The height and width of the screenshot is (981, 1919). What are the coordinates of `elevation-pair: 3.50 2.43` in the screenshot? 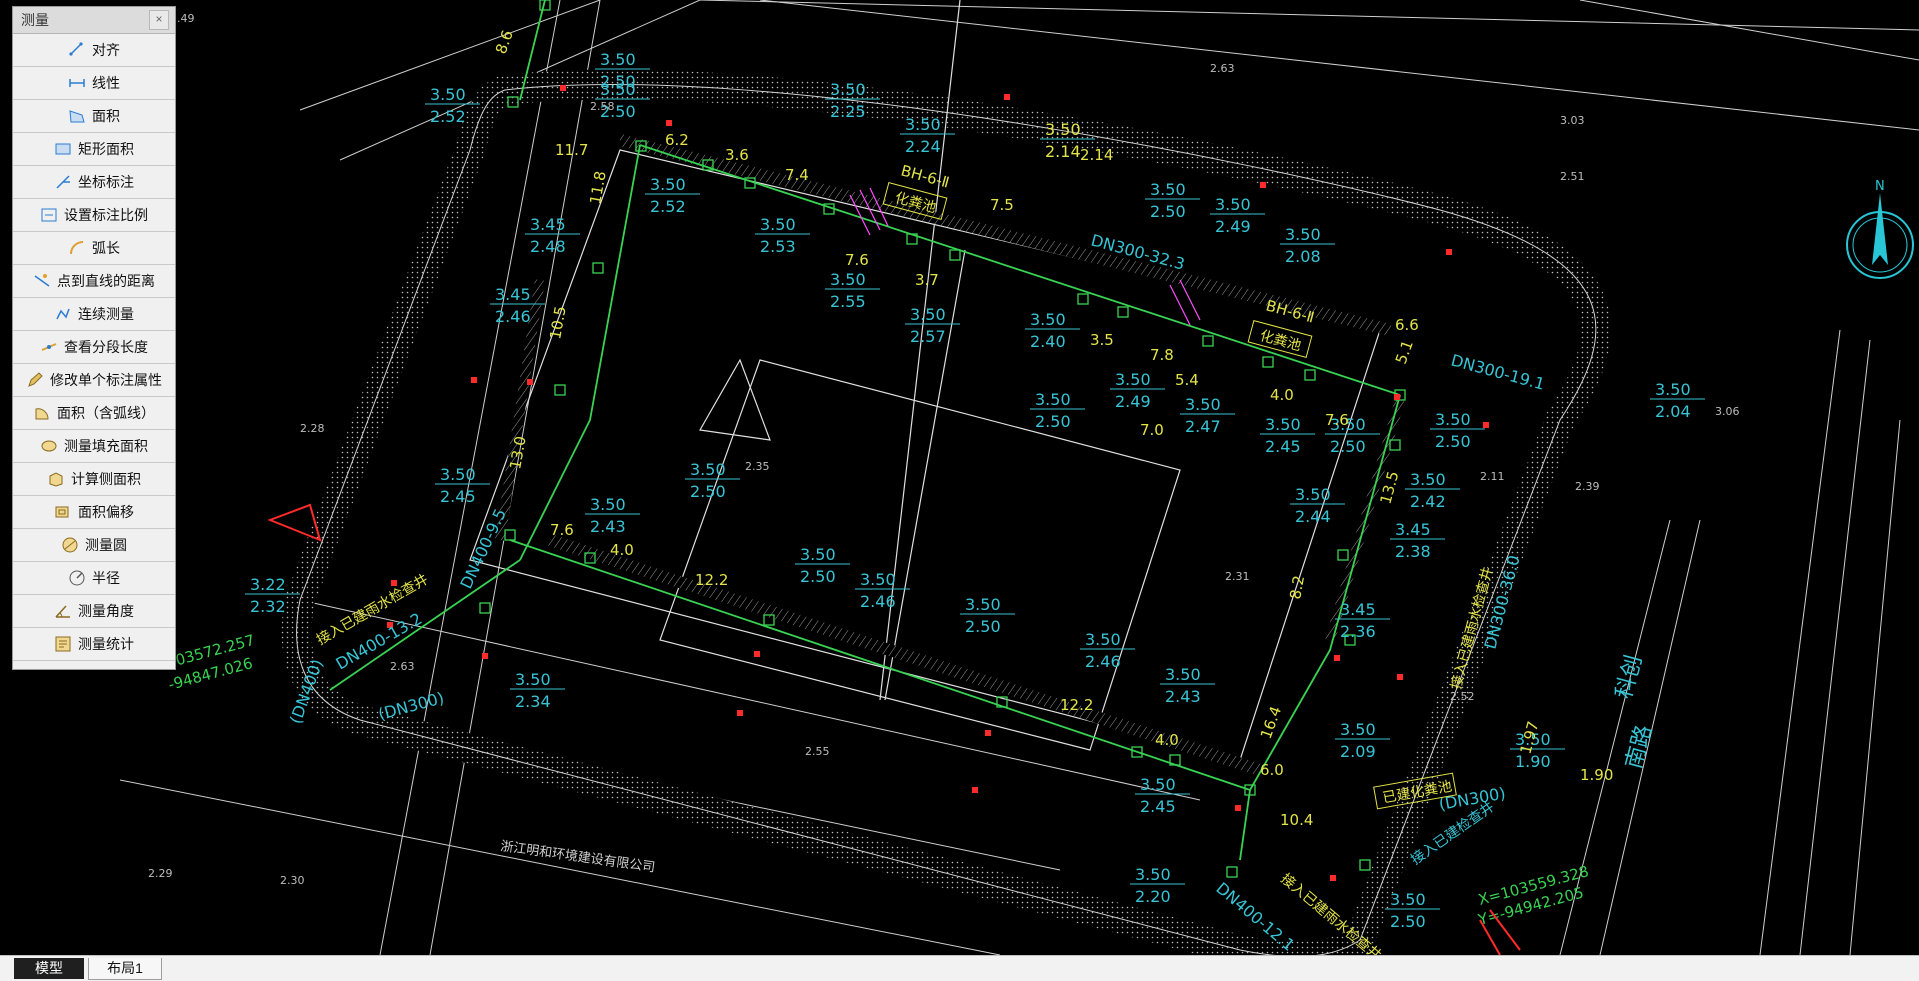 It's located at (612, 515).